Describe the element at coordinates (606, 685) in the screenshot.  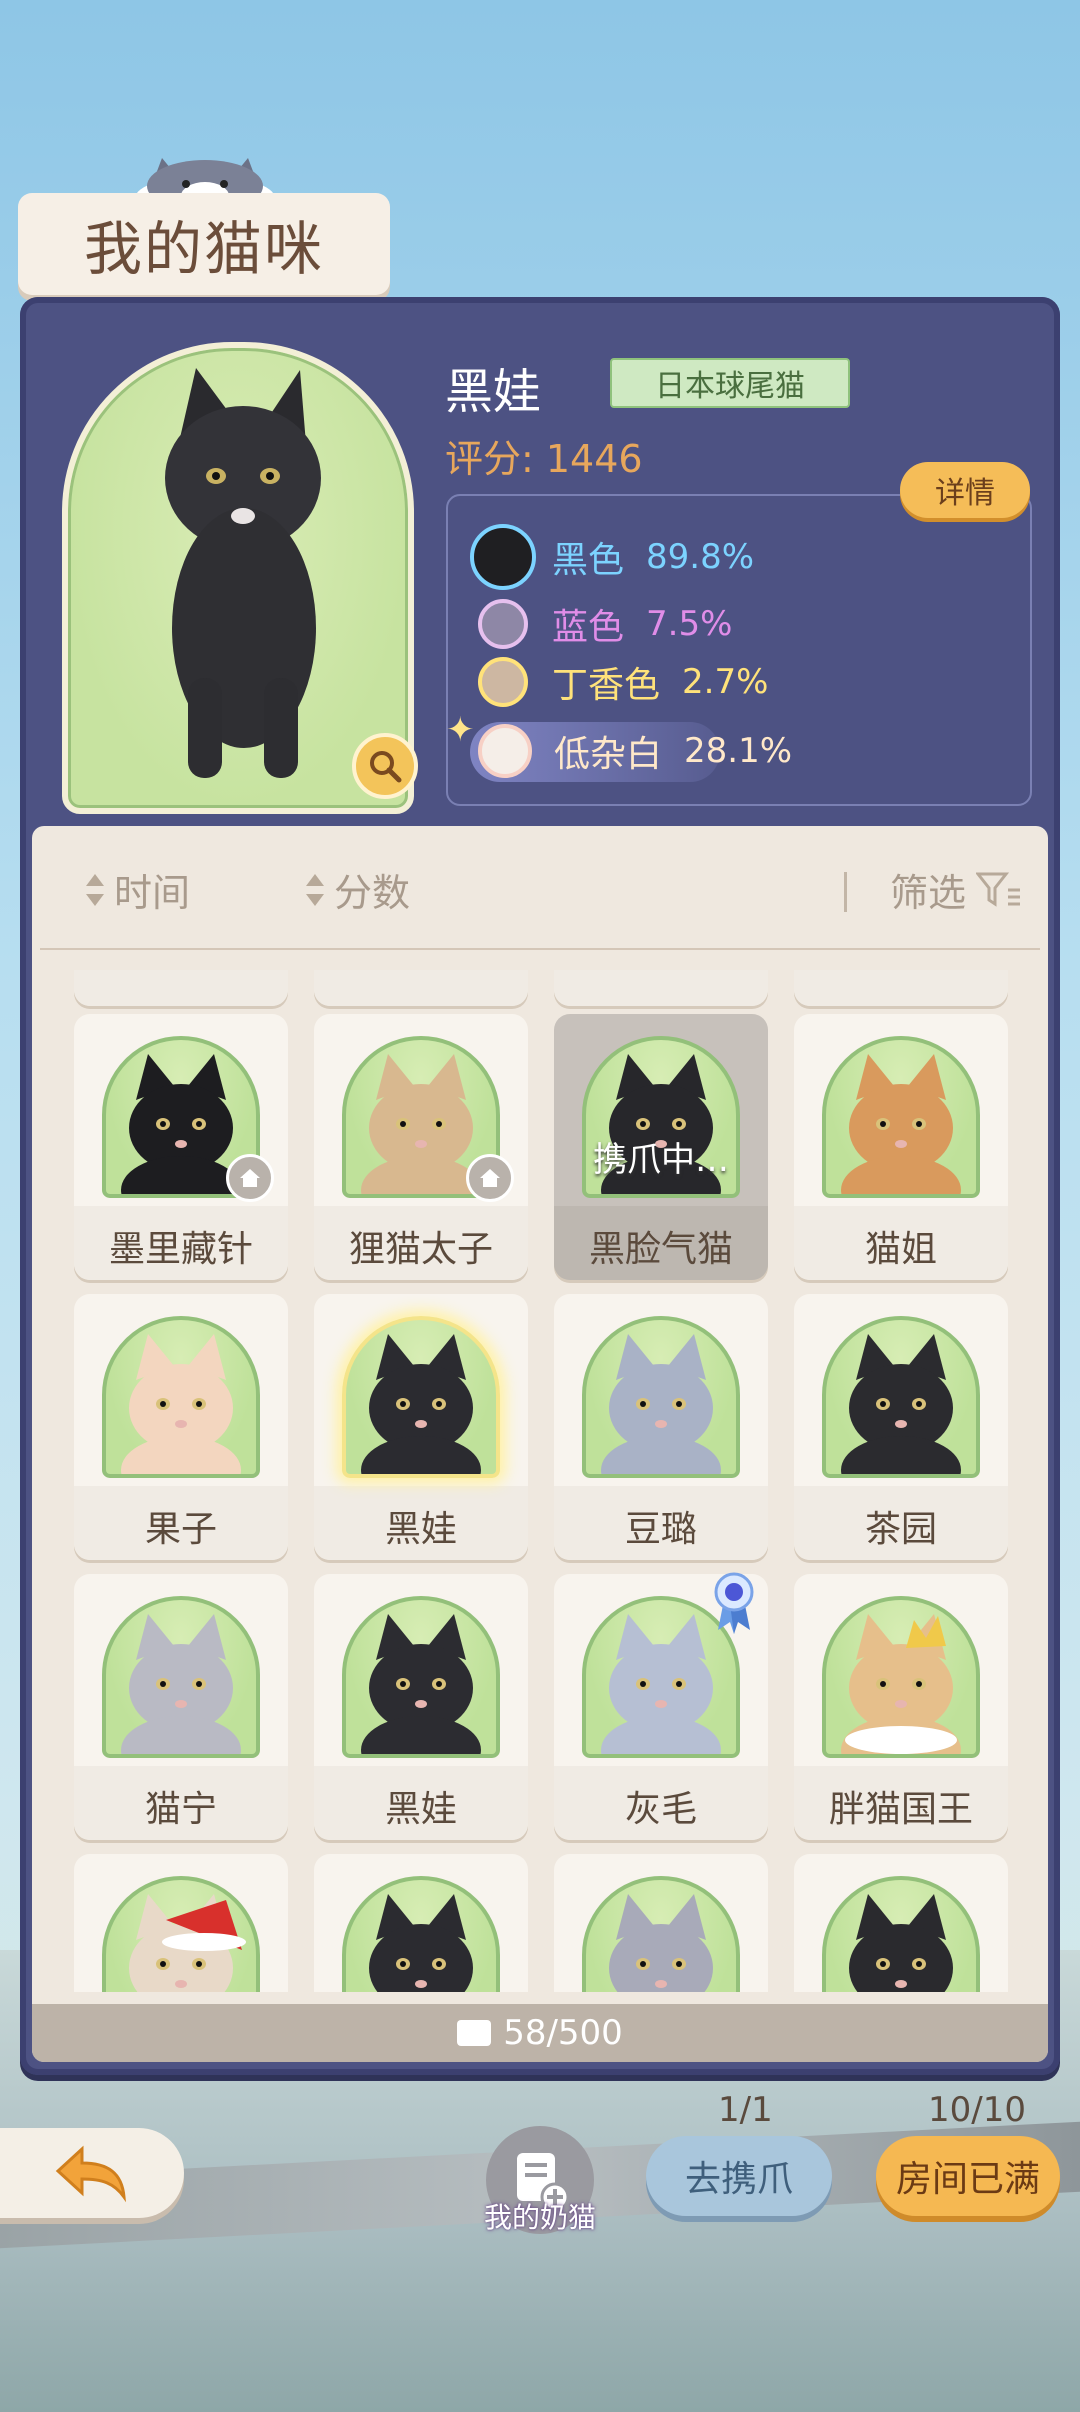
I see `gene-name: 丁香色` at that location.